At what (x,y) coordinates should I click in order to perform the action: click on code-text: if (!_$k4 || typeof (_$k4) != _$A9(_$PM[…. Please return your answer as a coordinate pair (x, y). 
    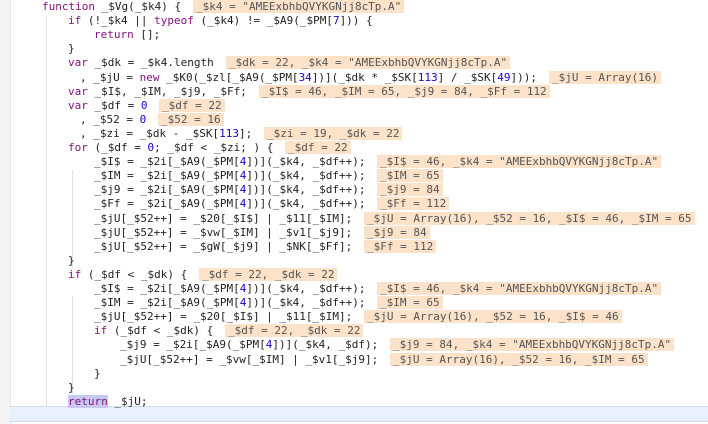
    Looking at the image, I should click on (220, 21).